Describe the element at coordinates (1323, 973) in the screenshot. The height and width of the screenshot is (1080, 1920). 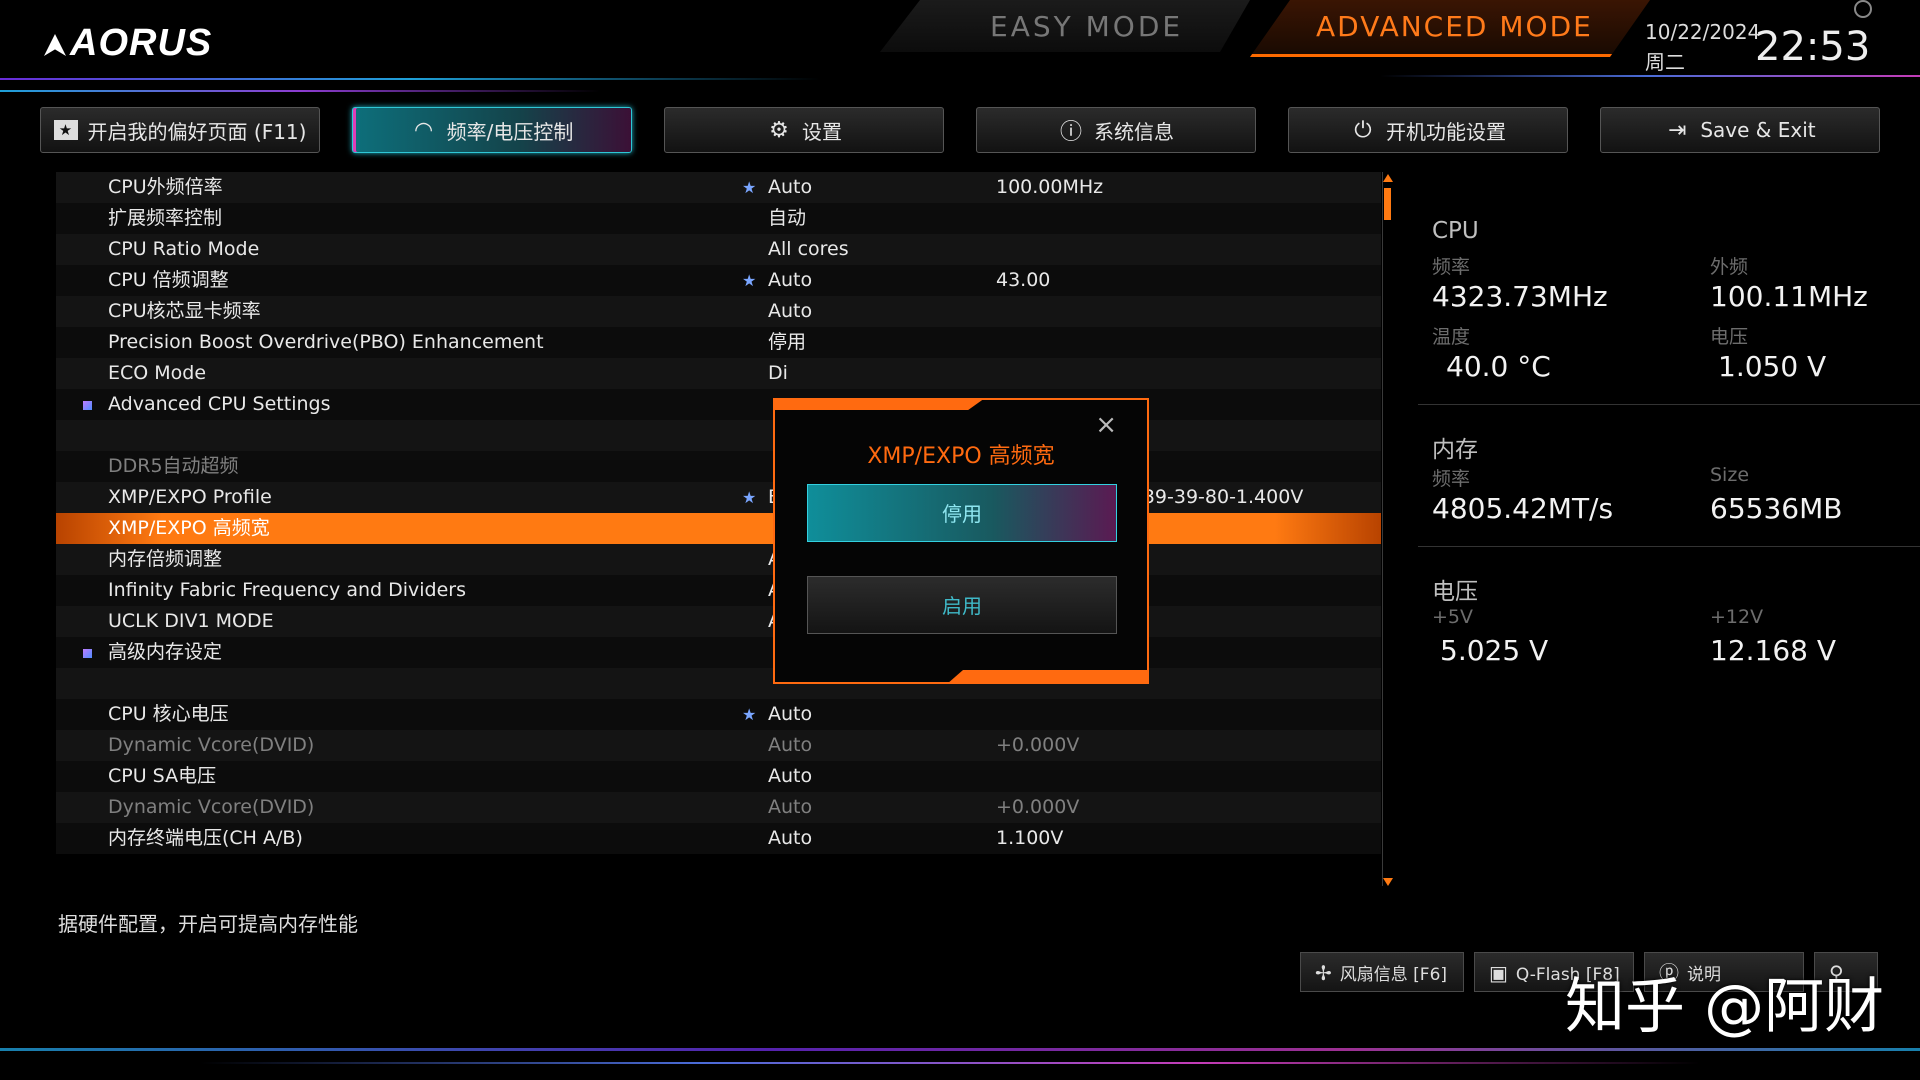
I see `fan-icon: ✢` at that location.